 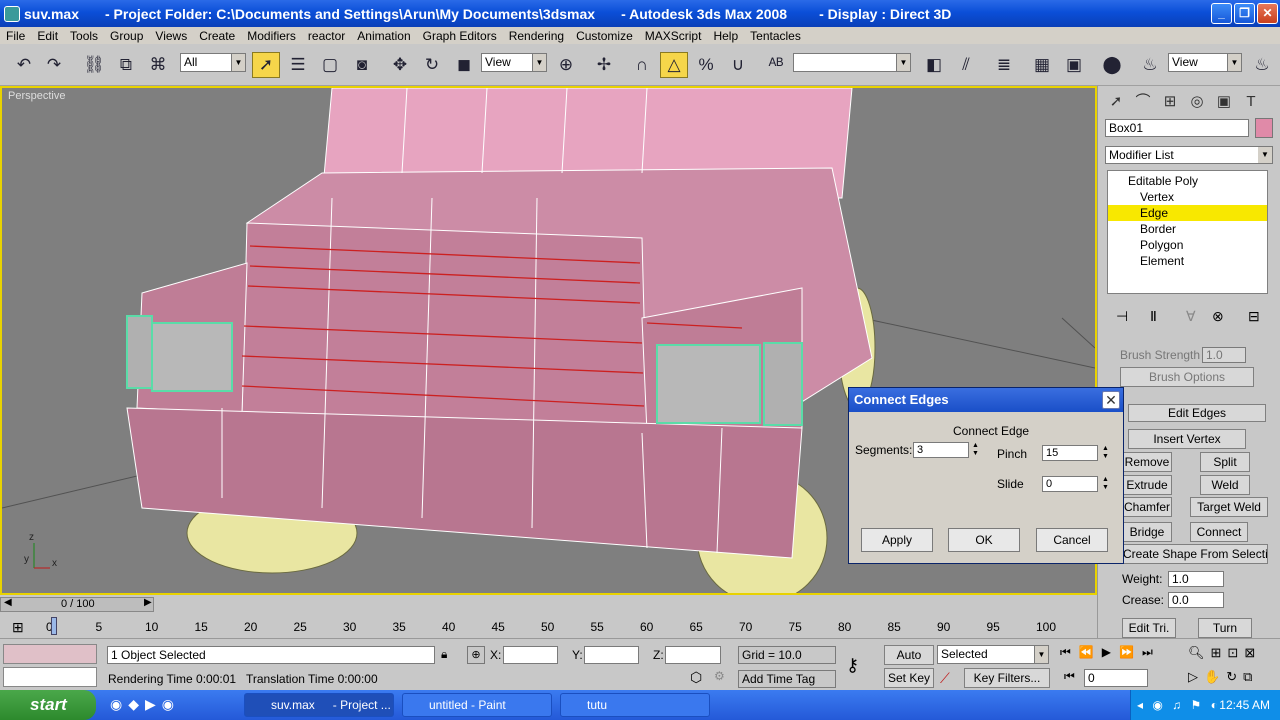 I want to click on segments-field: 3, so click(x=941, y=450).